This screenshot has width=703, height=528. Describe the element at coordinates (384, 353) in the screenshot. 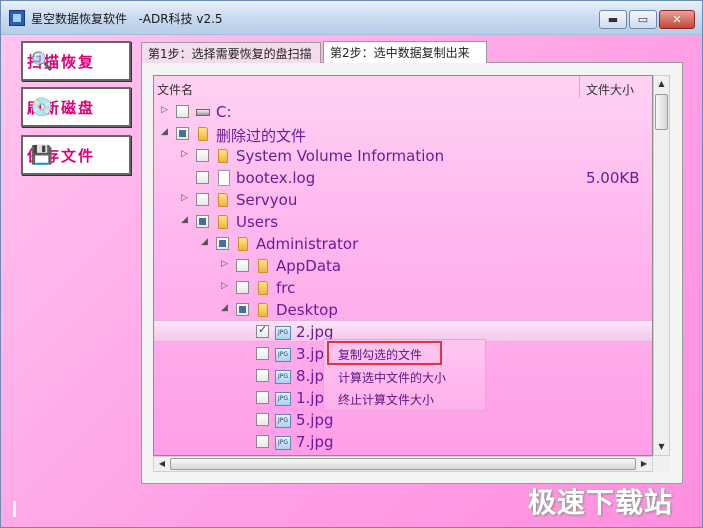

I see `highlight-box` at that location.